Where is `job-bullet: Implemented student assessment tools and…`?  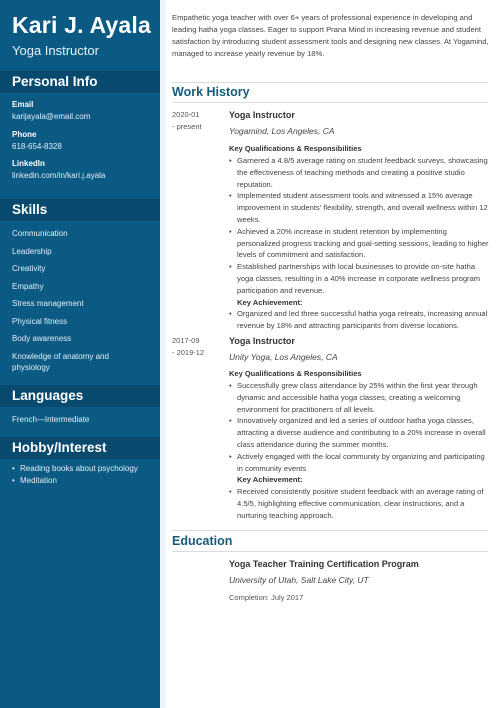
job-bullet: Implemented student assessment tools and… is located at coordinates (360, 207).